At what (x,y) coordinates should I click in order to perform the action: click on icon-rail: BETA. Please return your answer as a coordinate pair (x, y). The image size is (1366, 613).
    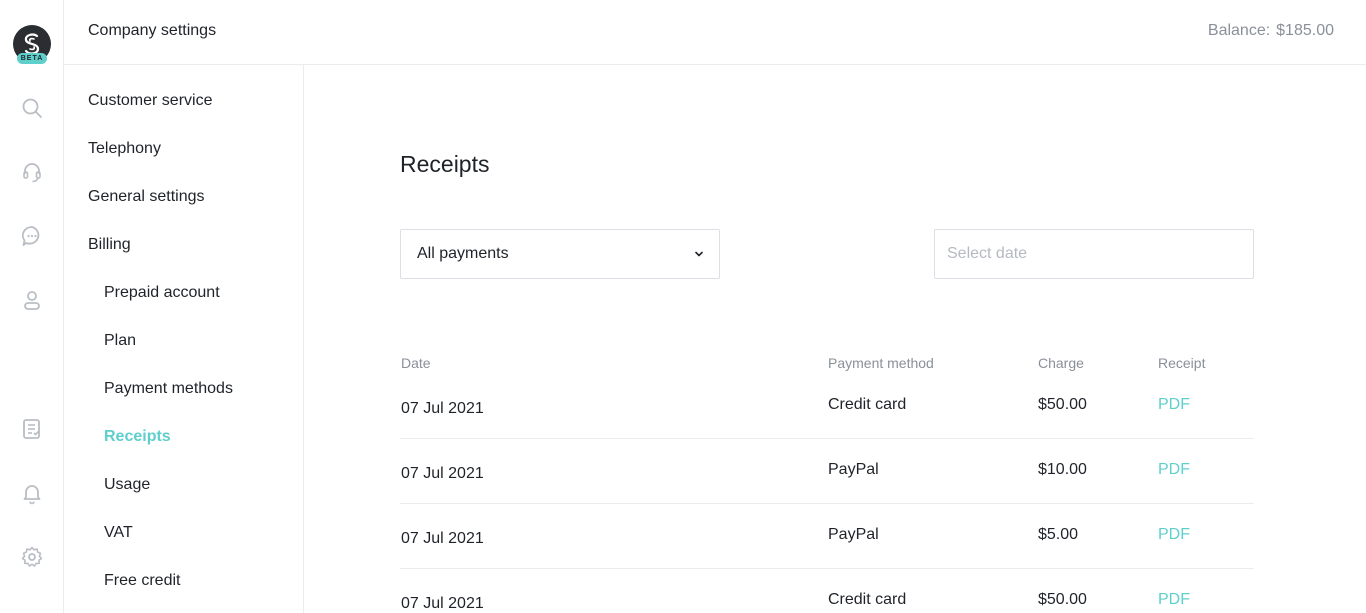
    Looking at the image, I should click on (32, 306).